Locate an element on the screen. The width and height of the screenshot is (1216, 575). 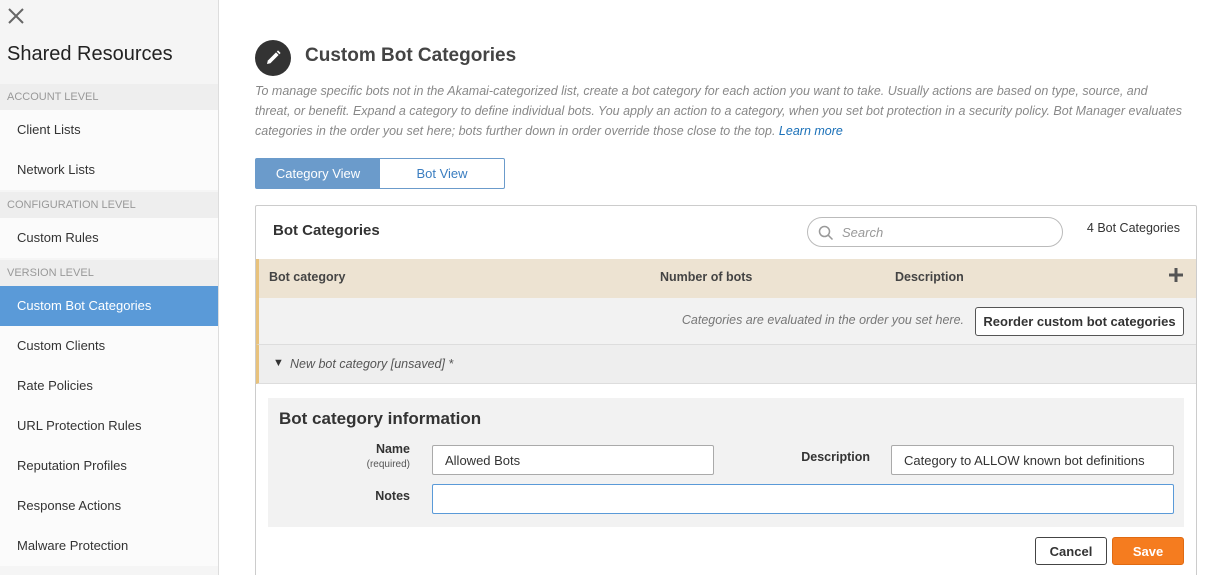
tab-bot-view: Bot View is located at coordinates (442, 173).